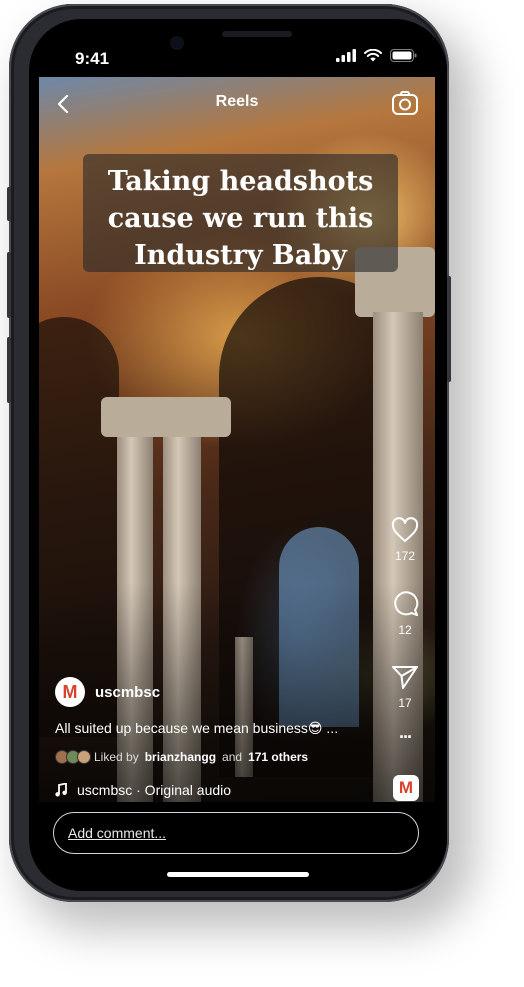 The image size is (524, 987). What do you see at coordinates (238, 874) in the screenshot?
I see `home-indicator` at bounding box center [238, 874].